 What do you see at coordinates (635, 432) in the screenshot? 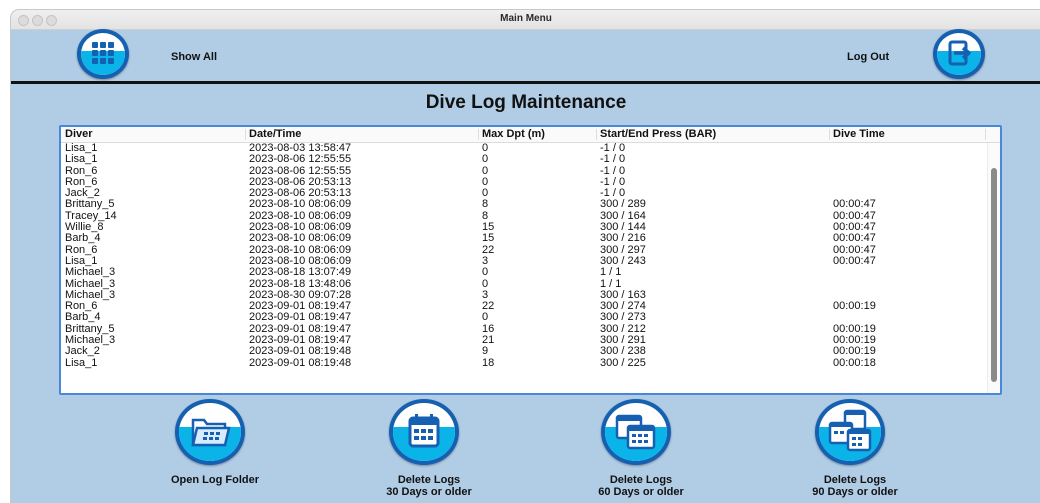
I see `two-calendars-icon` at bounding box center [635, 432].